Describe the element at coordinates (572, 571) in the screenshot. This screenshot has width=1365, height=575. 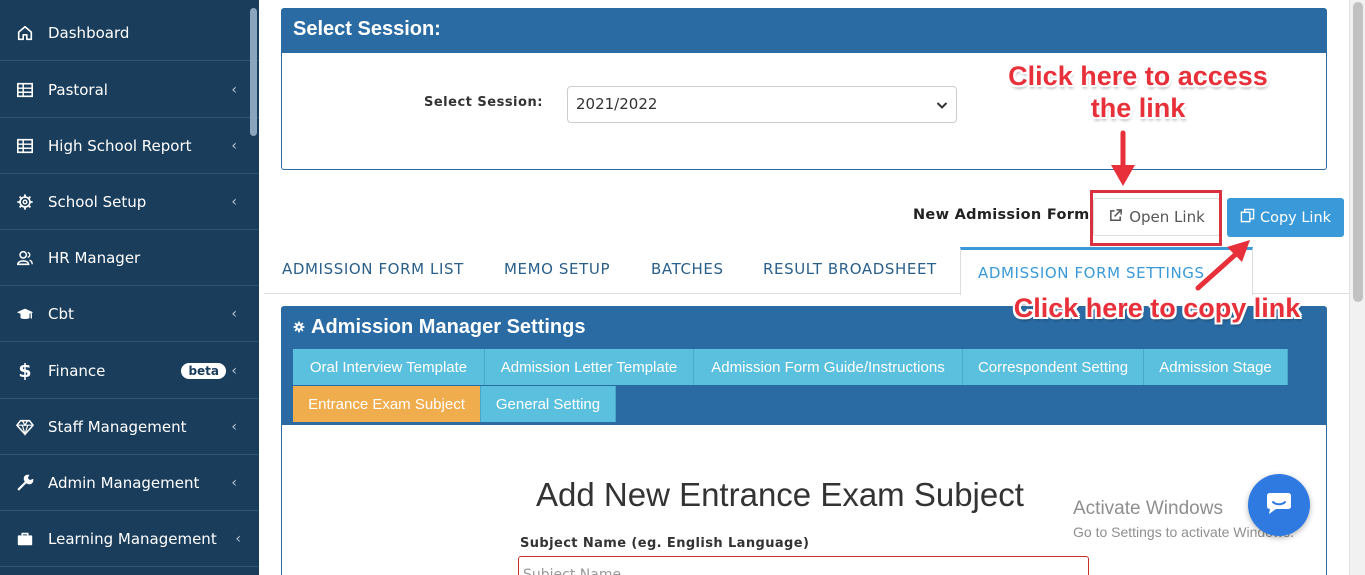
I see `subject-name-placeholder: Subject Name` at that location.